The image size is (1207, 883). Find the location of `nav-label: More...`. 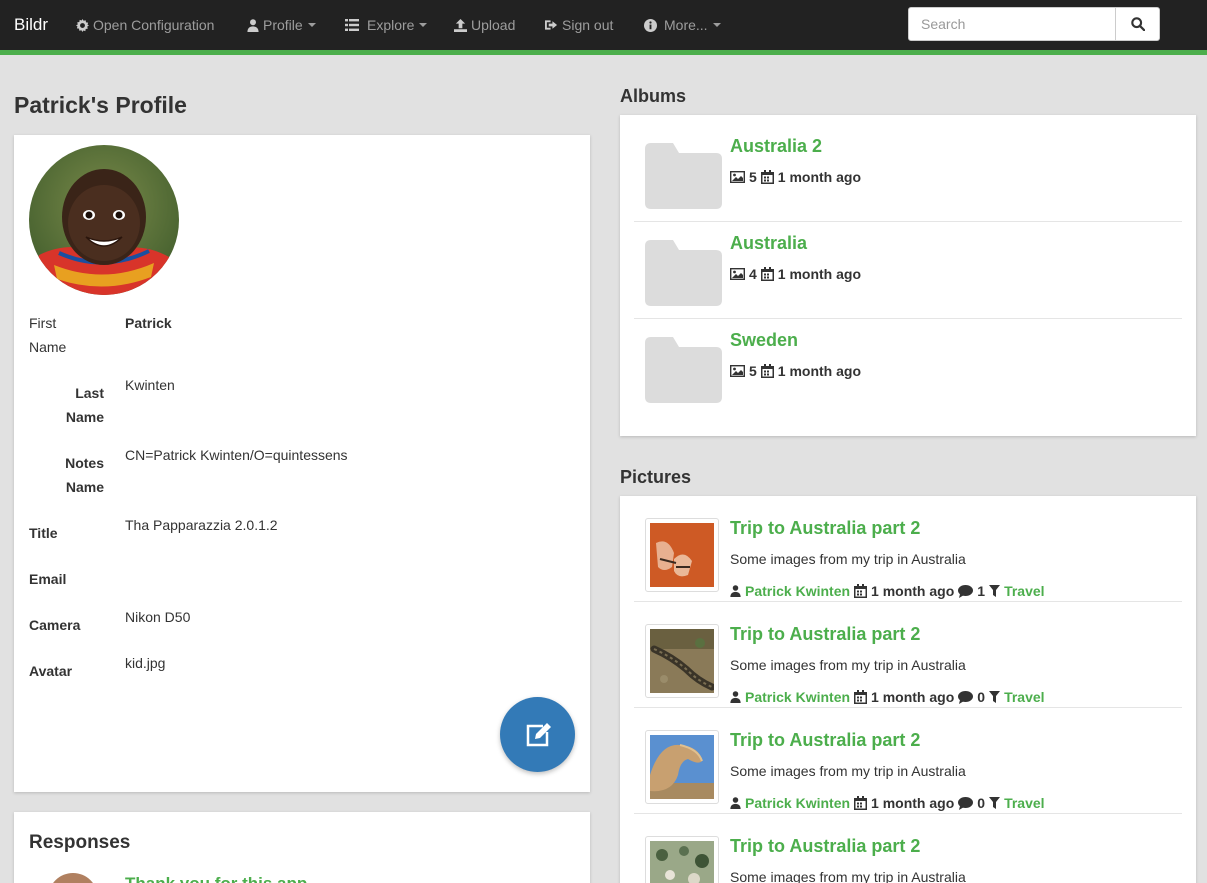

nav-label: More... is located at coordinates (686, 25).